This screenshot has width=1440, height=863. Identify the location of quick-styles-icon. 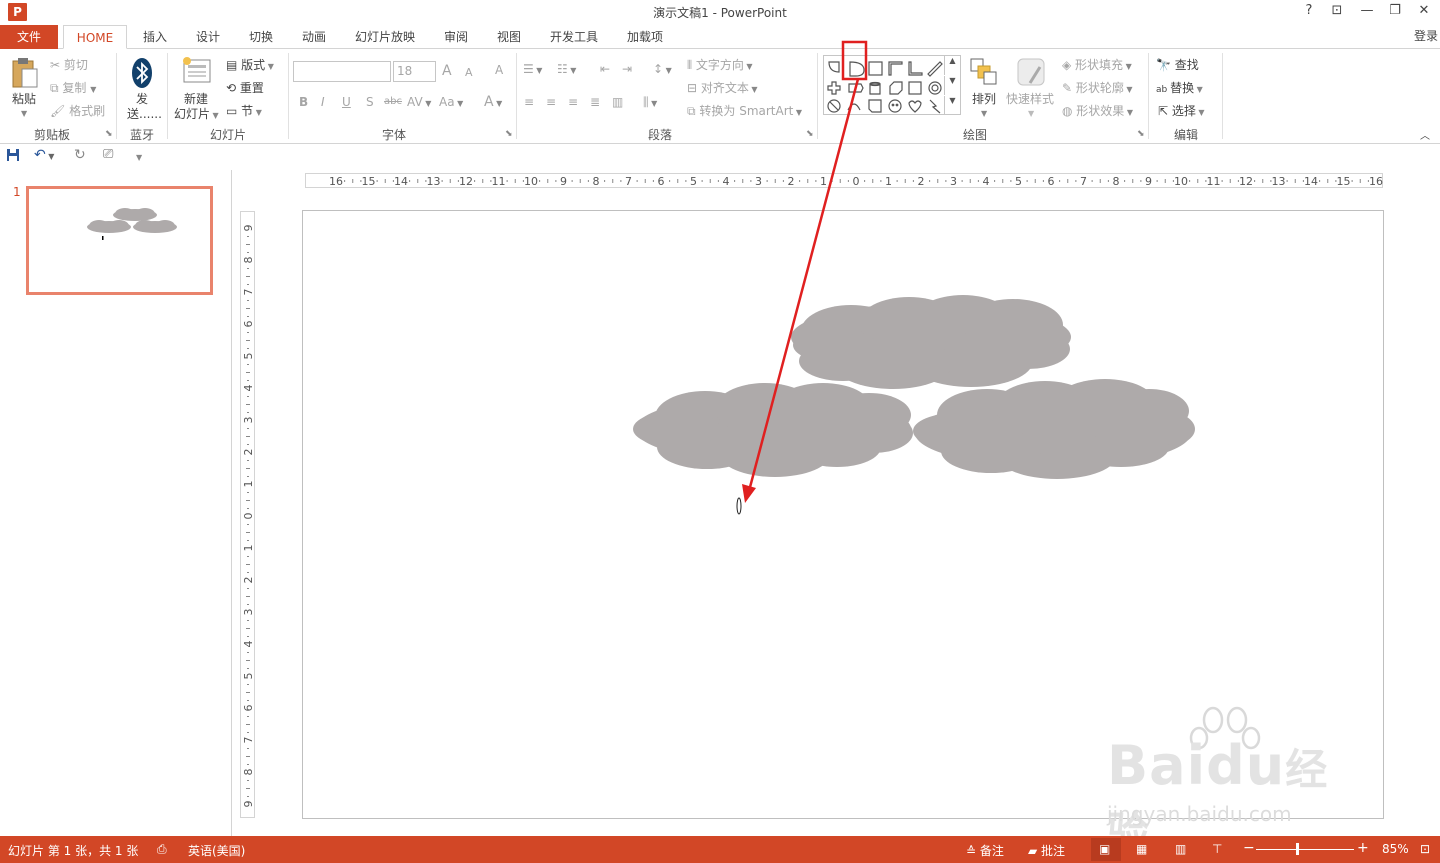
(1032, 74).